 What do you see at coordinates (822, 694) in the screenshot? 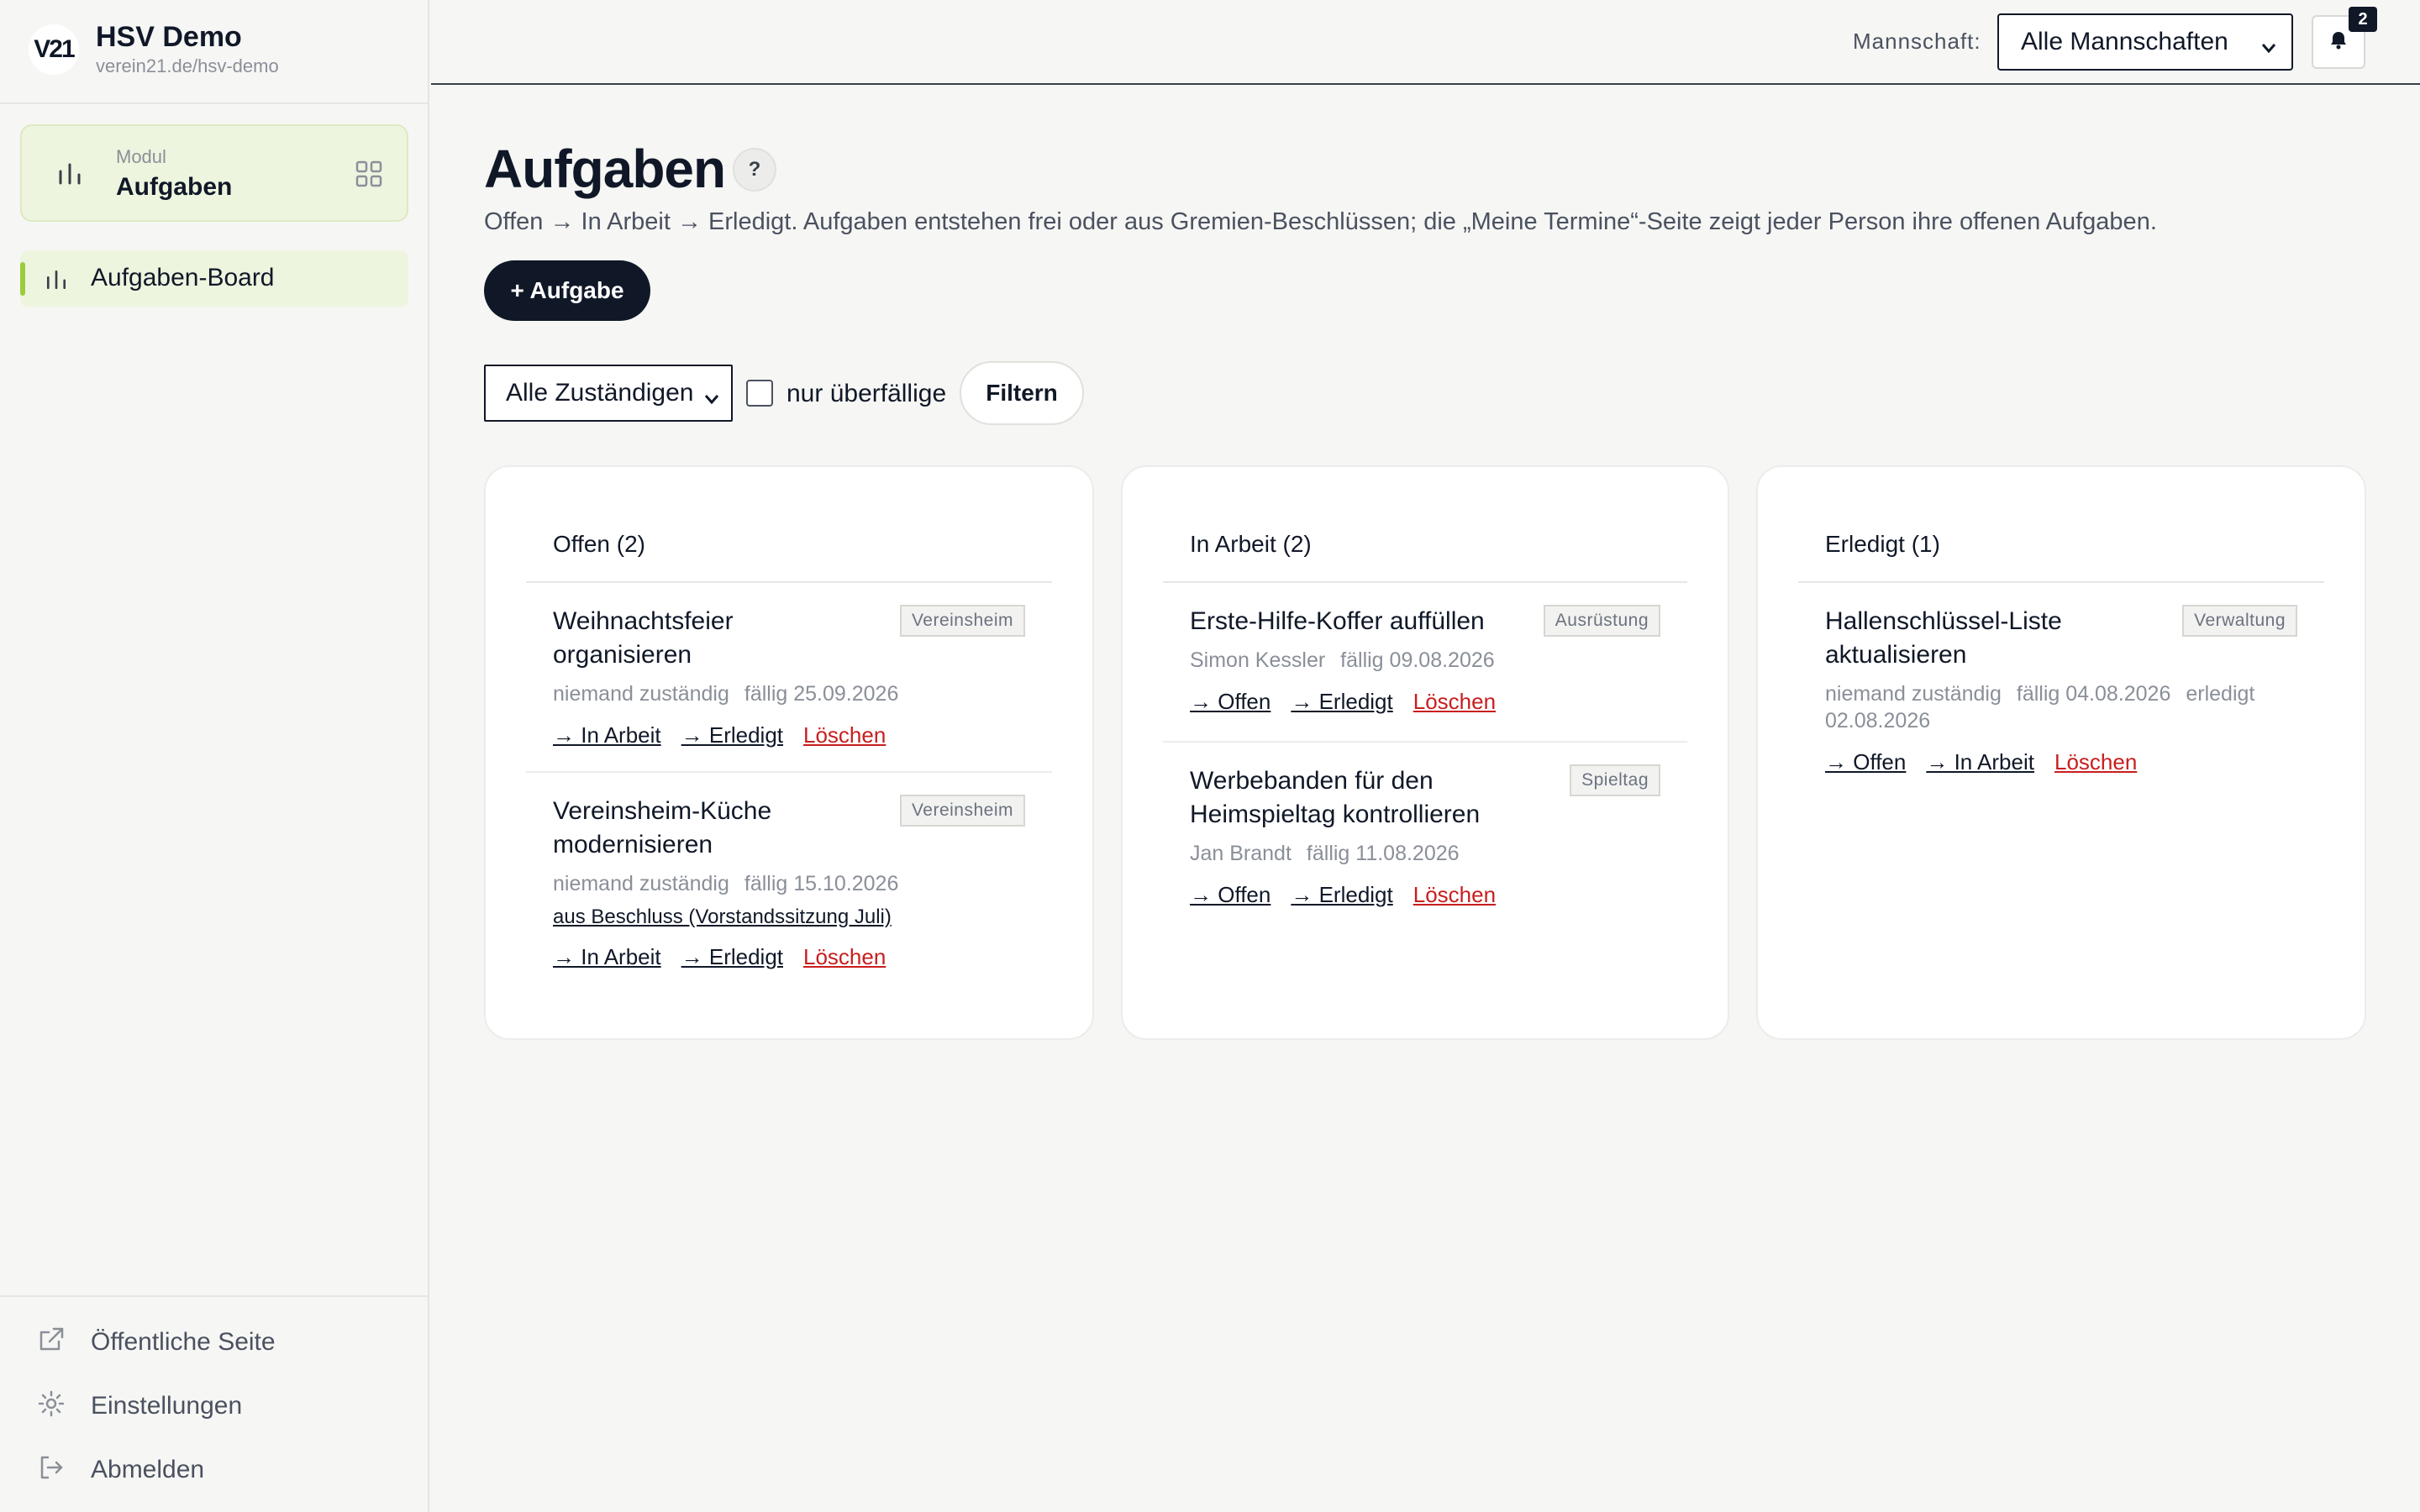
I see `task-due: fällig 25.09.2026` at bounding box center [822, 694].